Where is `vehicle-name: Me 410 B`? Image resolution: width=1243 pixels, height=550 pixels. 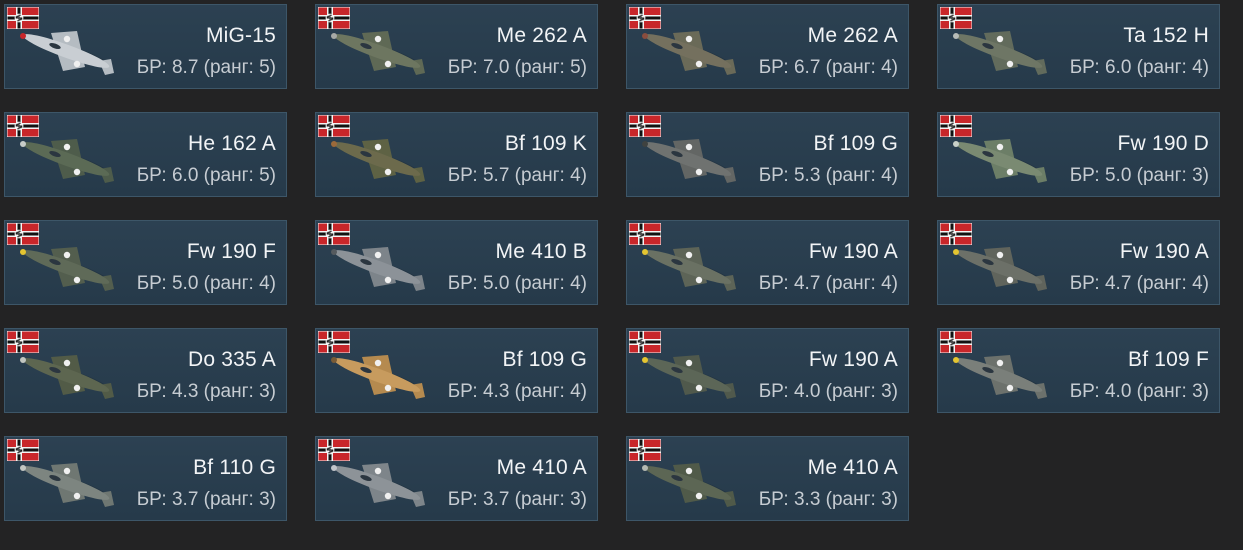 vehicle-name: Me 410 B is located at coordinates (541, 251).